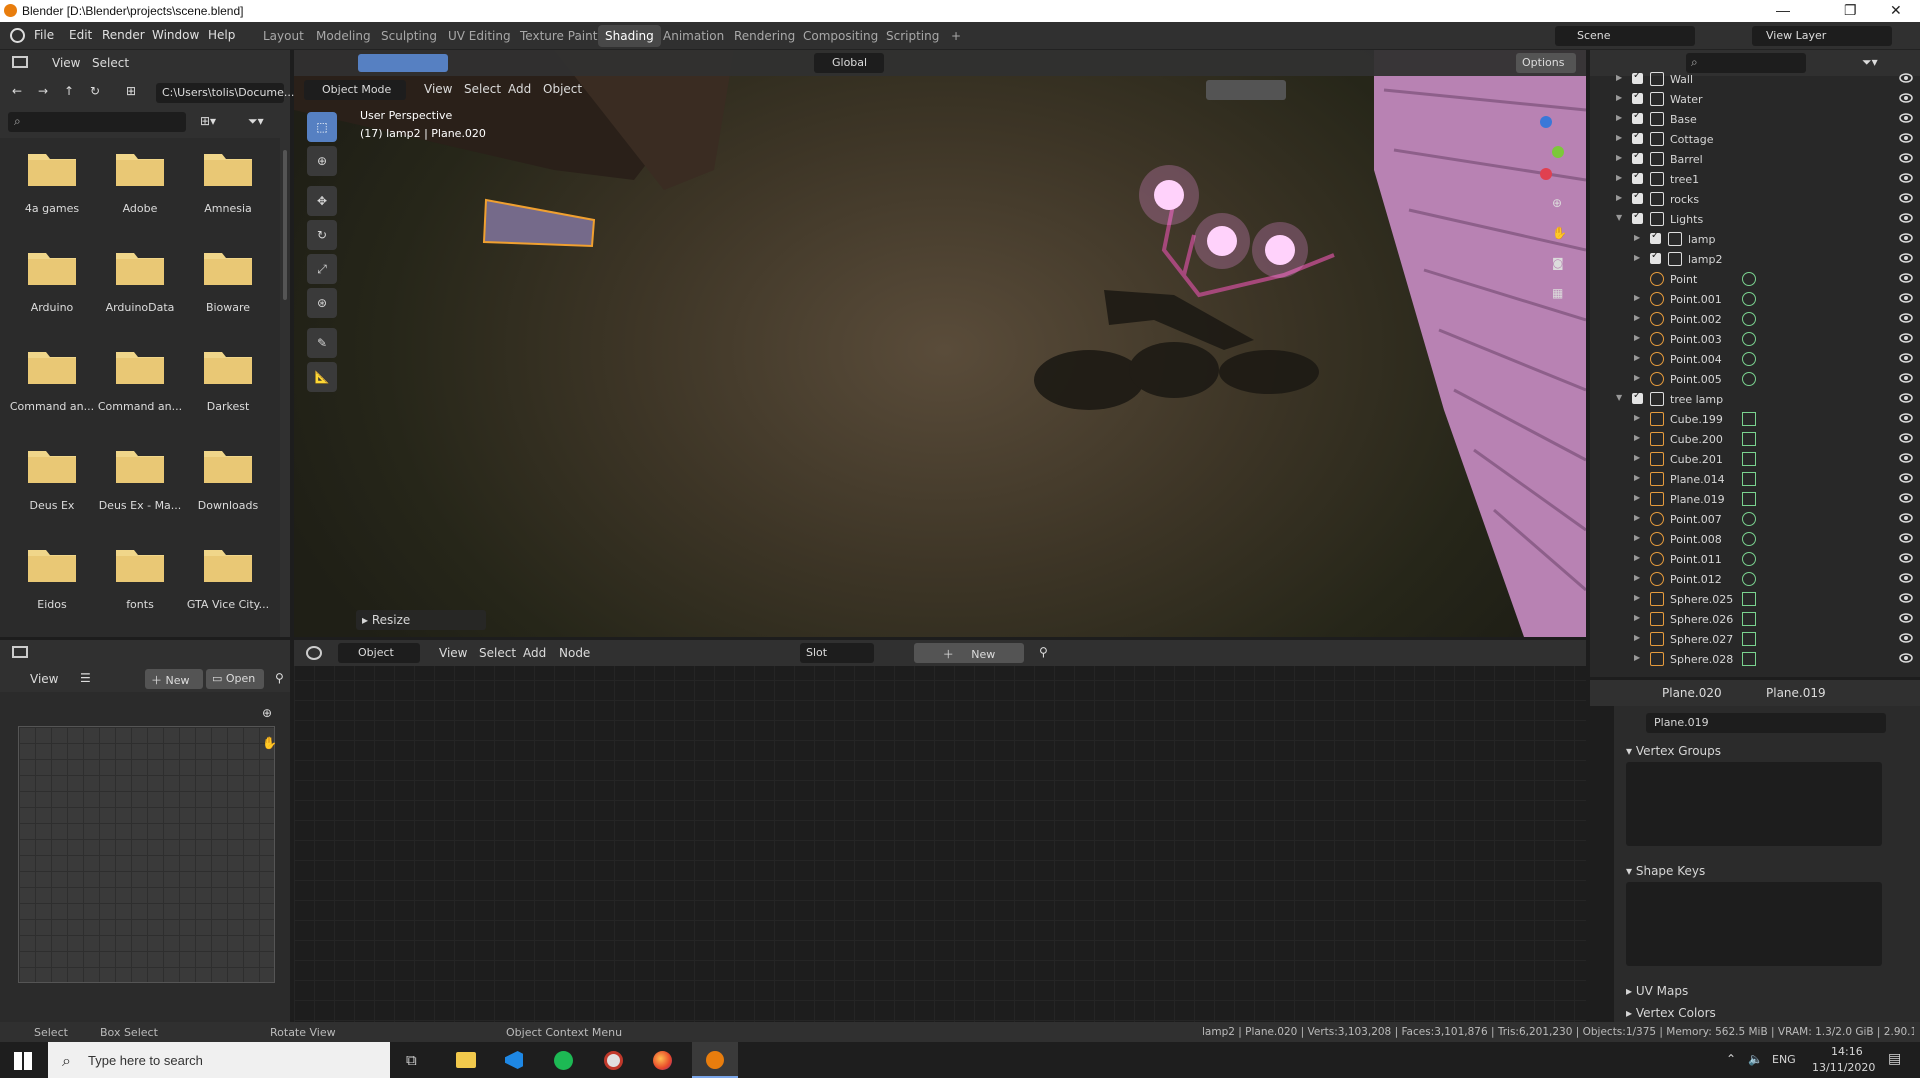  I want to click on outliner-row: ▶ Cube.199, so click(1755, 420).